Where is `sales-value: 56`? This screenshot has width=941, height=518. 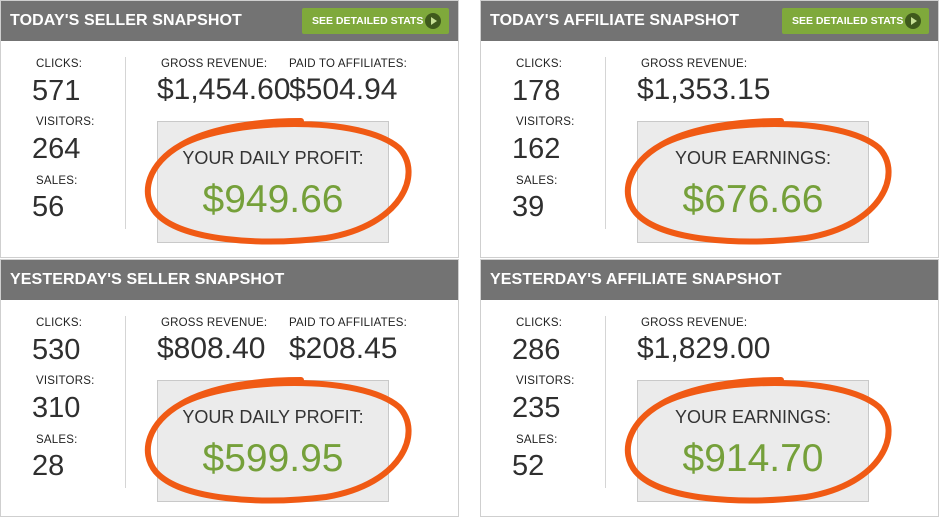
sales-value: 56 is located at coordinates (48, 207).